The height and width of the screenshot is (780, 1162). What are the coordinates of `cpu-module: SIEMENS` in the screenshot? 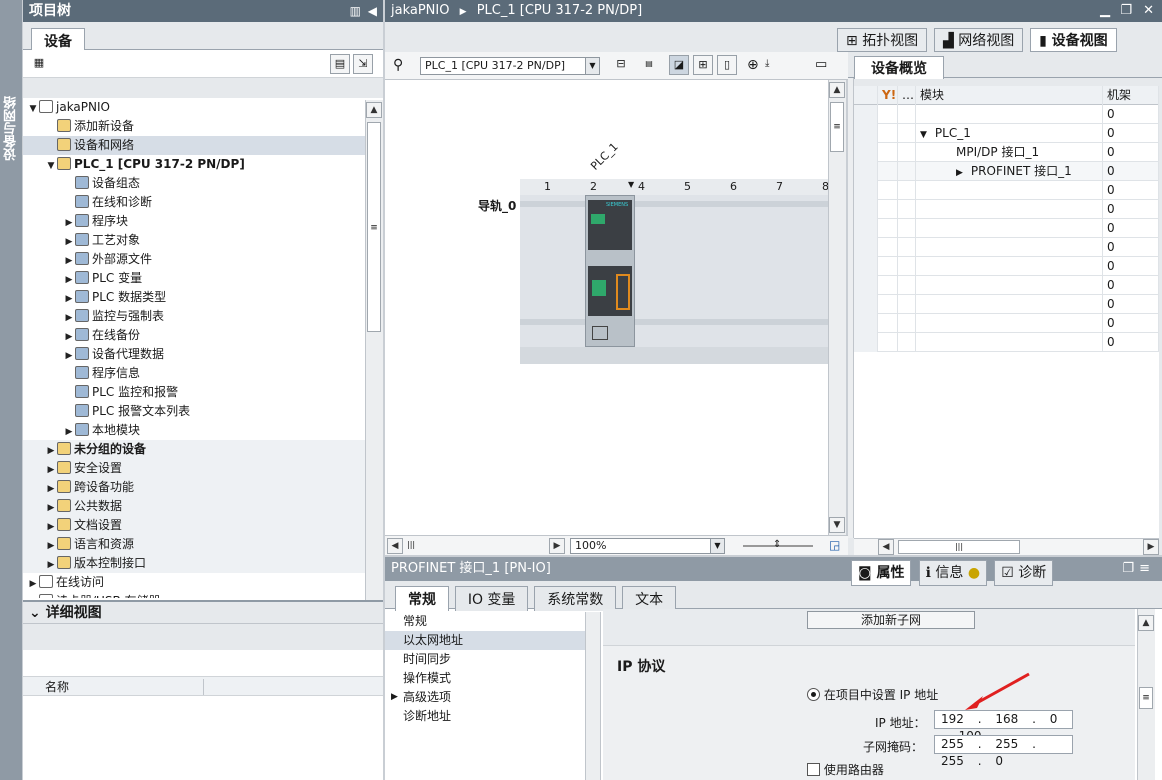 It's located at (610, 271).